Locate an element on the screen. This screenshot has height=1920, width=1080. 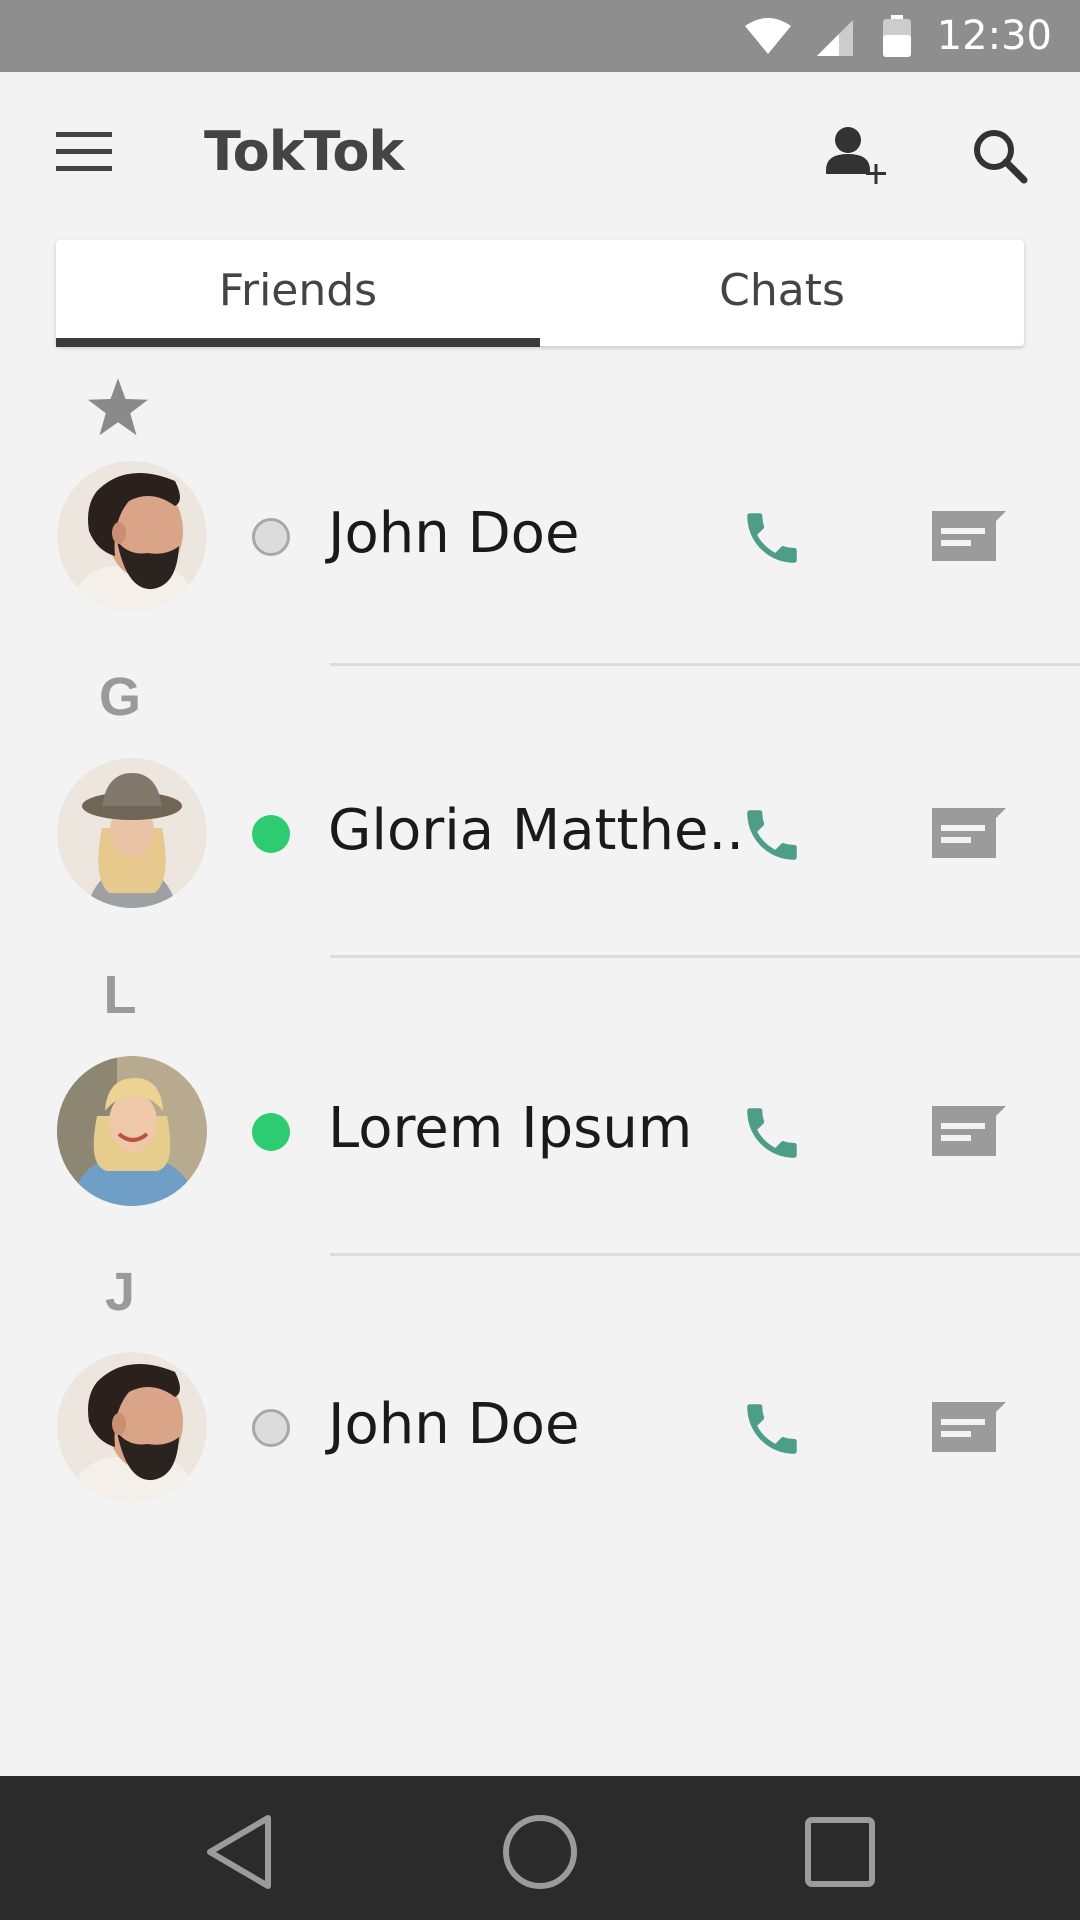
avatar-woman-hat-image is located at coordinates (132, 833).